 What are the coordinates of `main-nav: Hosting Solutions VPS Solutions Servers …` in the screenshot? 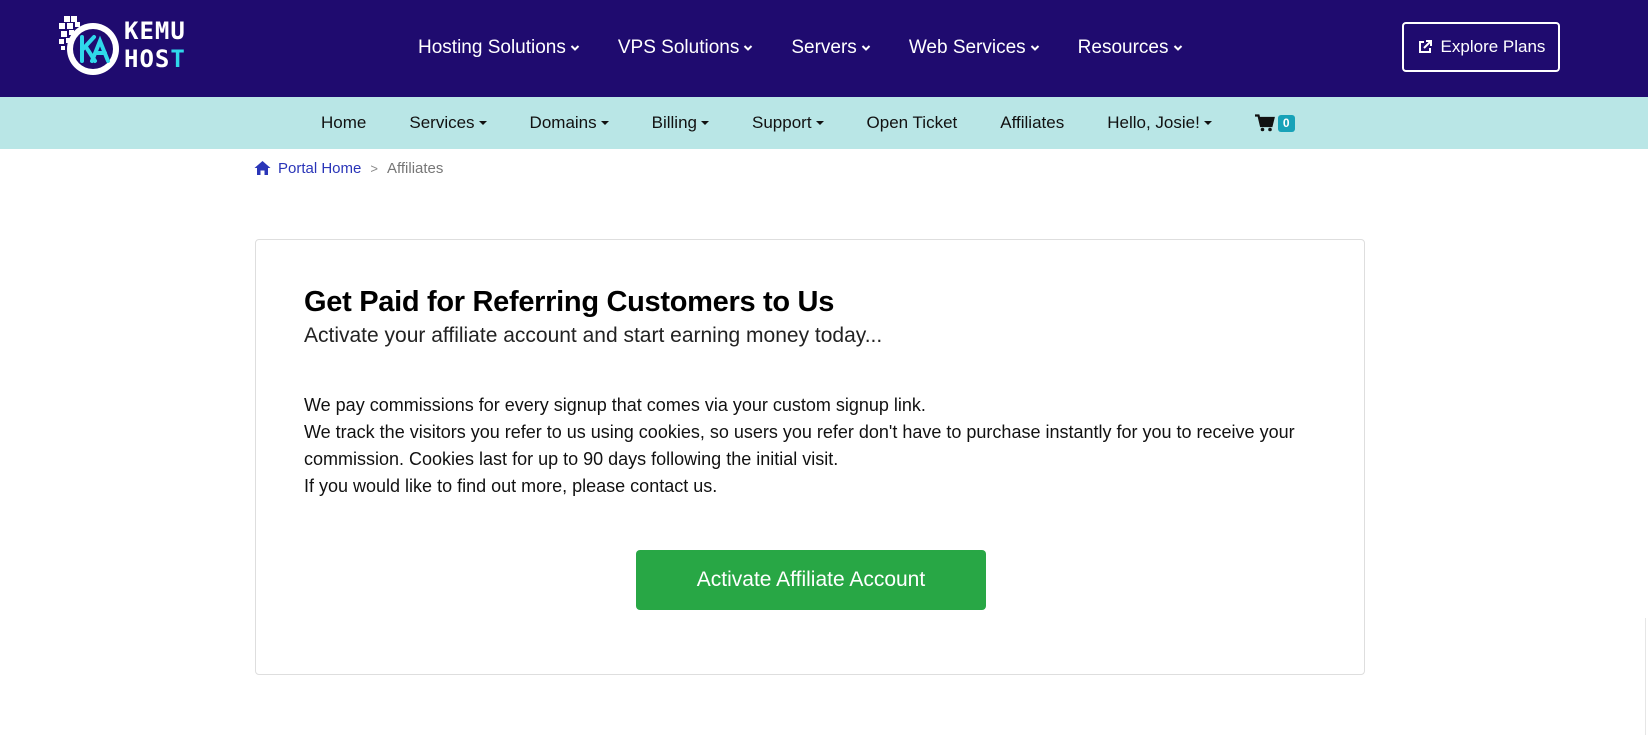 It's located at (819, 48).